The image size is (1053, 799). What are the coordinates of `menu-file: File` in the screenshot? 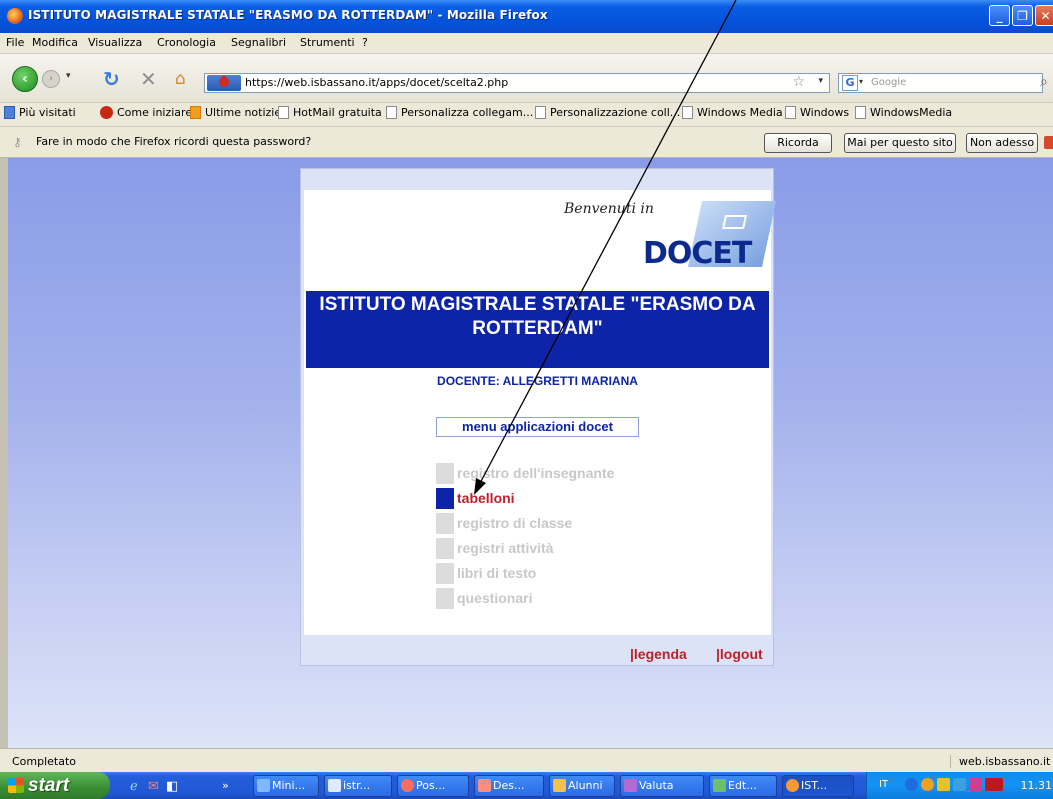 It's located at (15, 42).